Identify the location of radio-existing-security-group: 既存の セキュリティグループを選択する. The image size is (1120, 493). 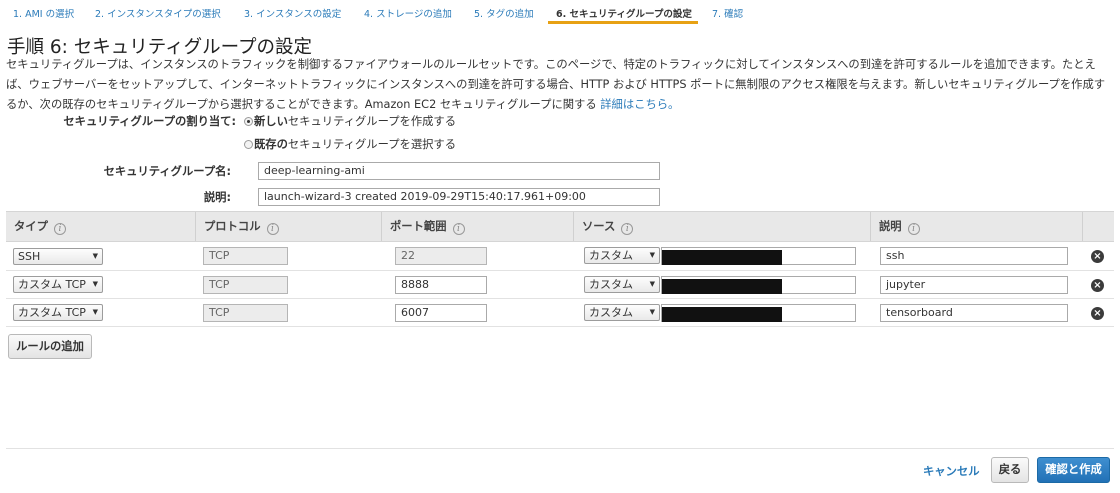
(350, 144).